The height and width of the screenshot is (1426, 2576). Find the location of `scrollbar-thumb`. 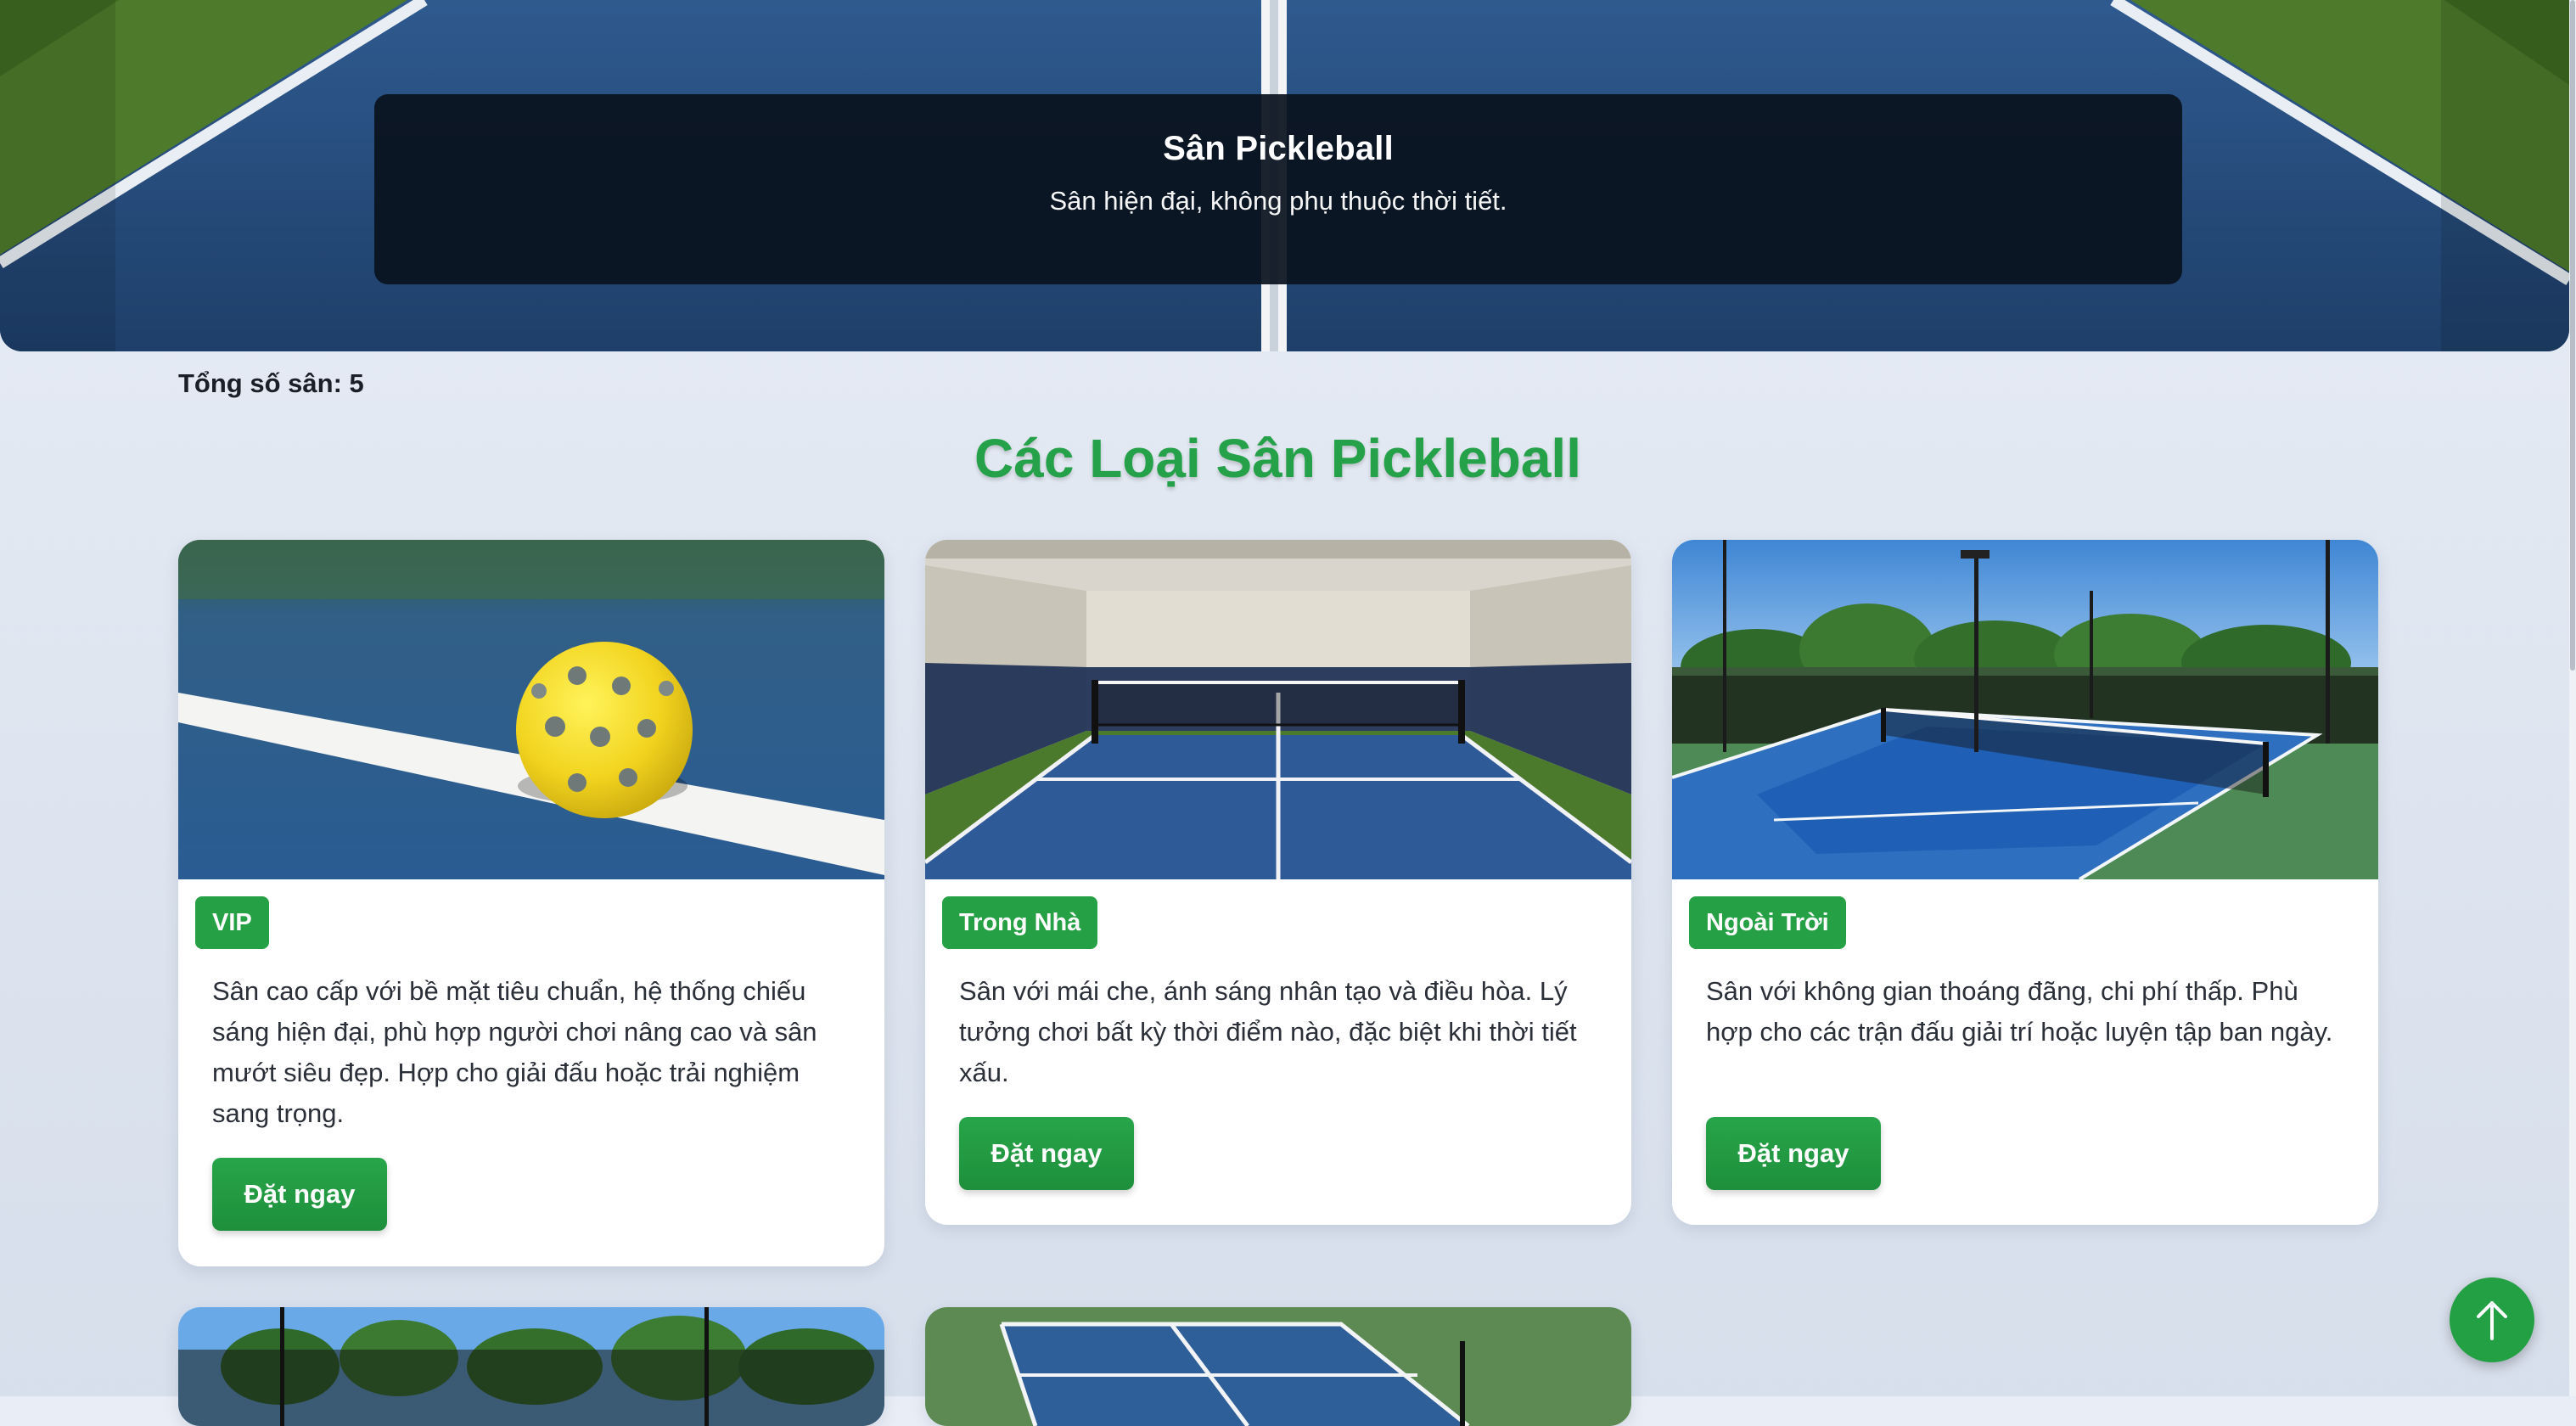

scrollbar-thumb is located at coordinates (2572, 335).